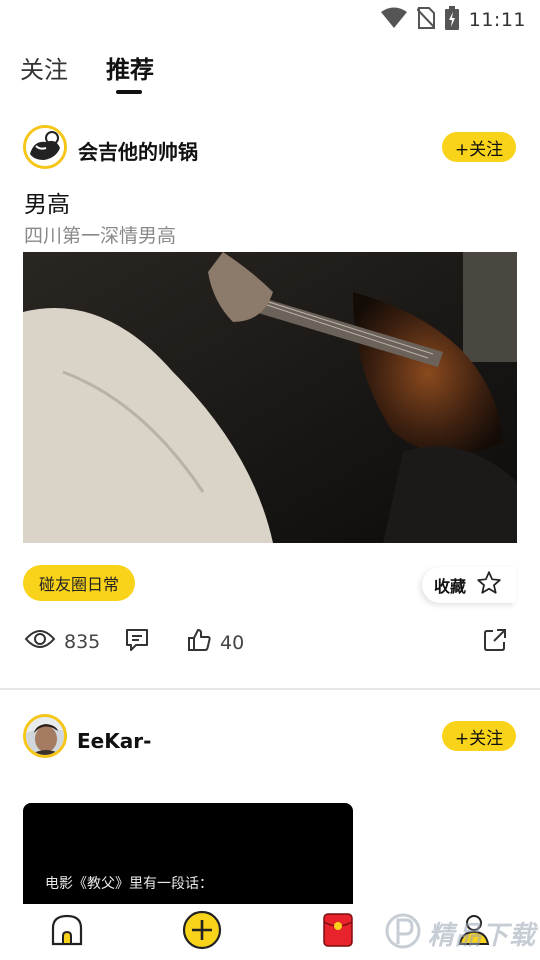  I want to click on nav-red-envelope, so click(338, 932).